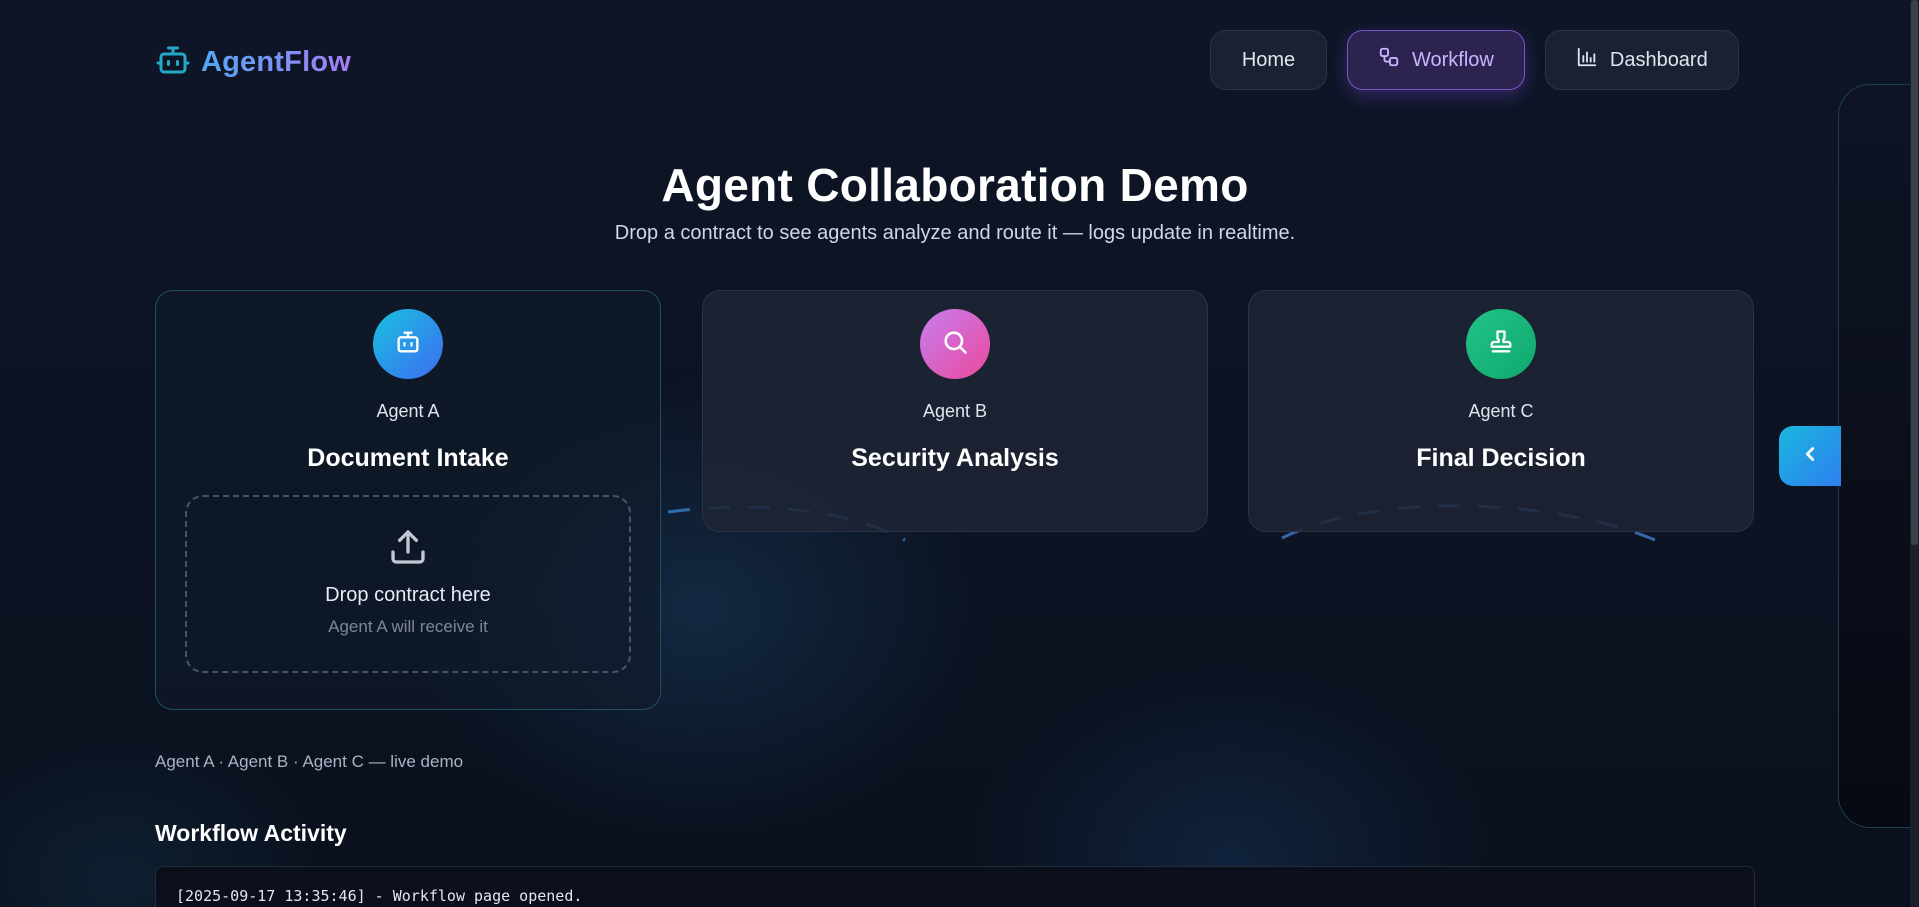 The width and height of the screenshot is (1919, 907). I want to click on agent-card-c: Agent C Final Decision, so click(1501, 411).